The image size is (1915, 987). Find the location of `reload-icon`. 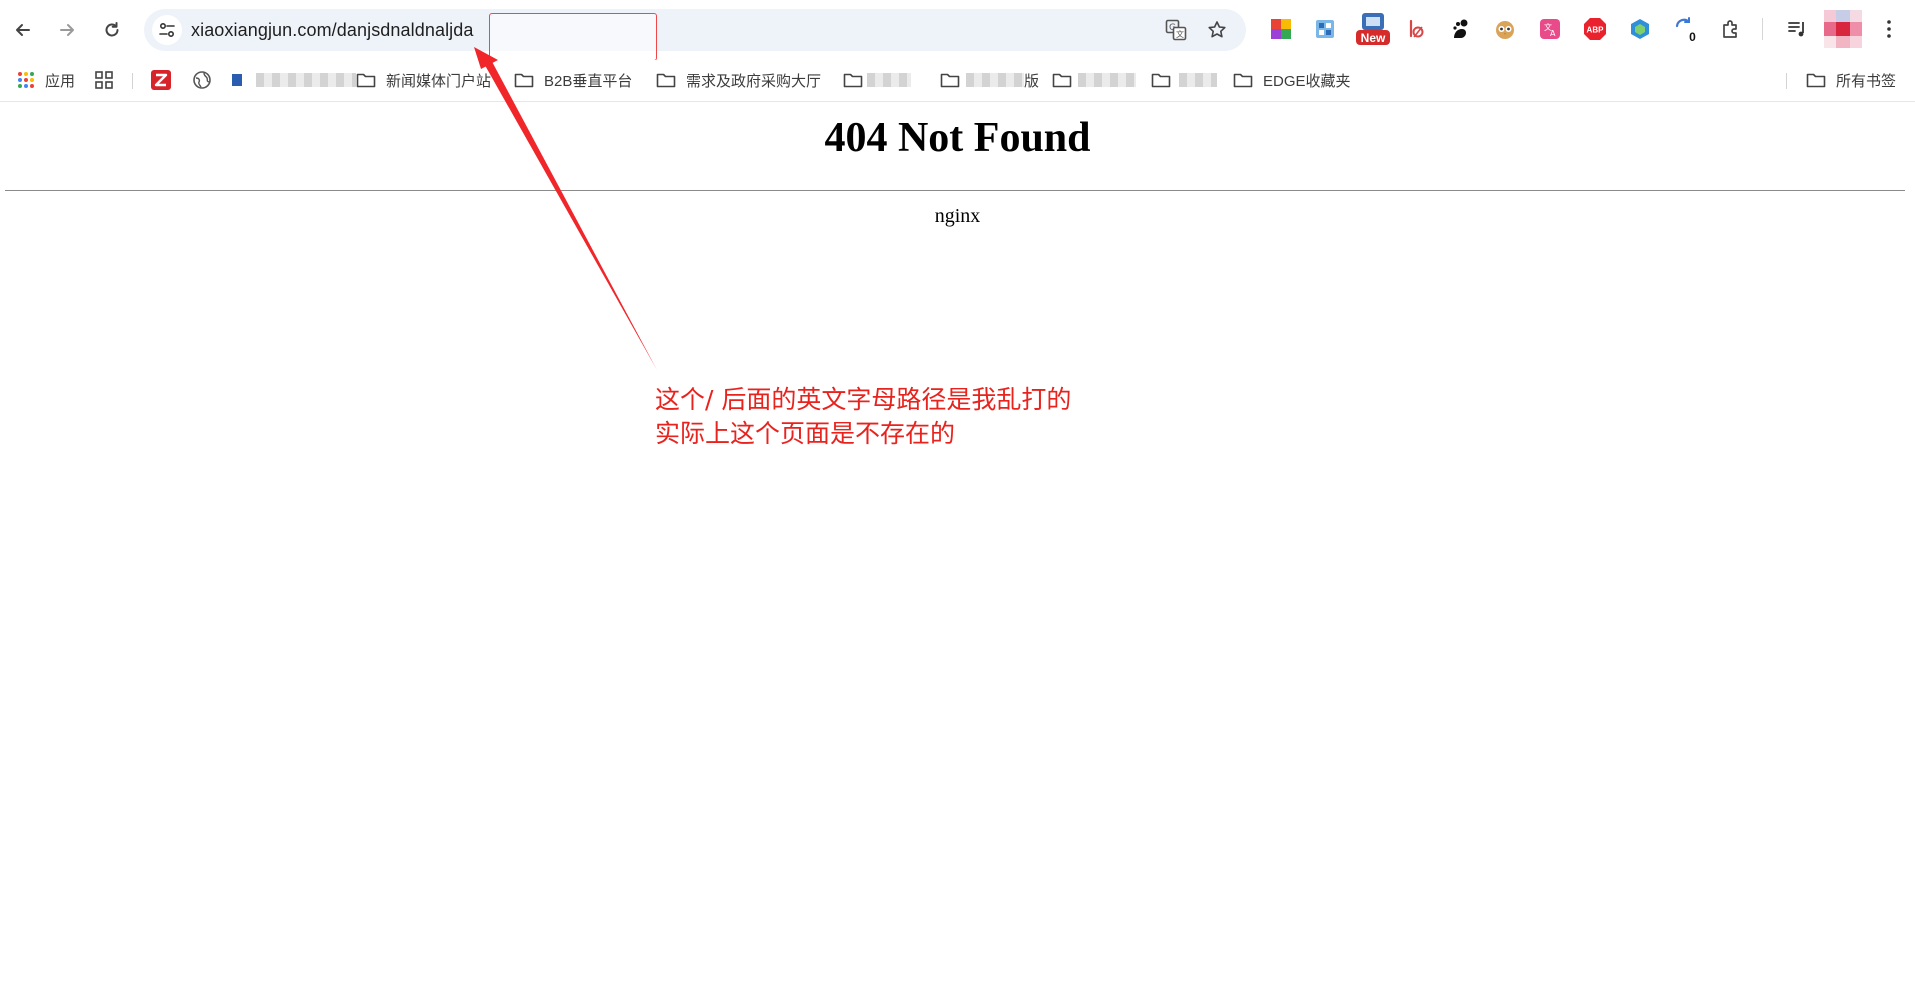

reload-icon is located at coordinates (112, 29).